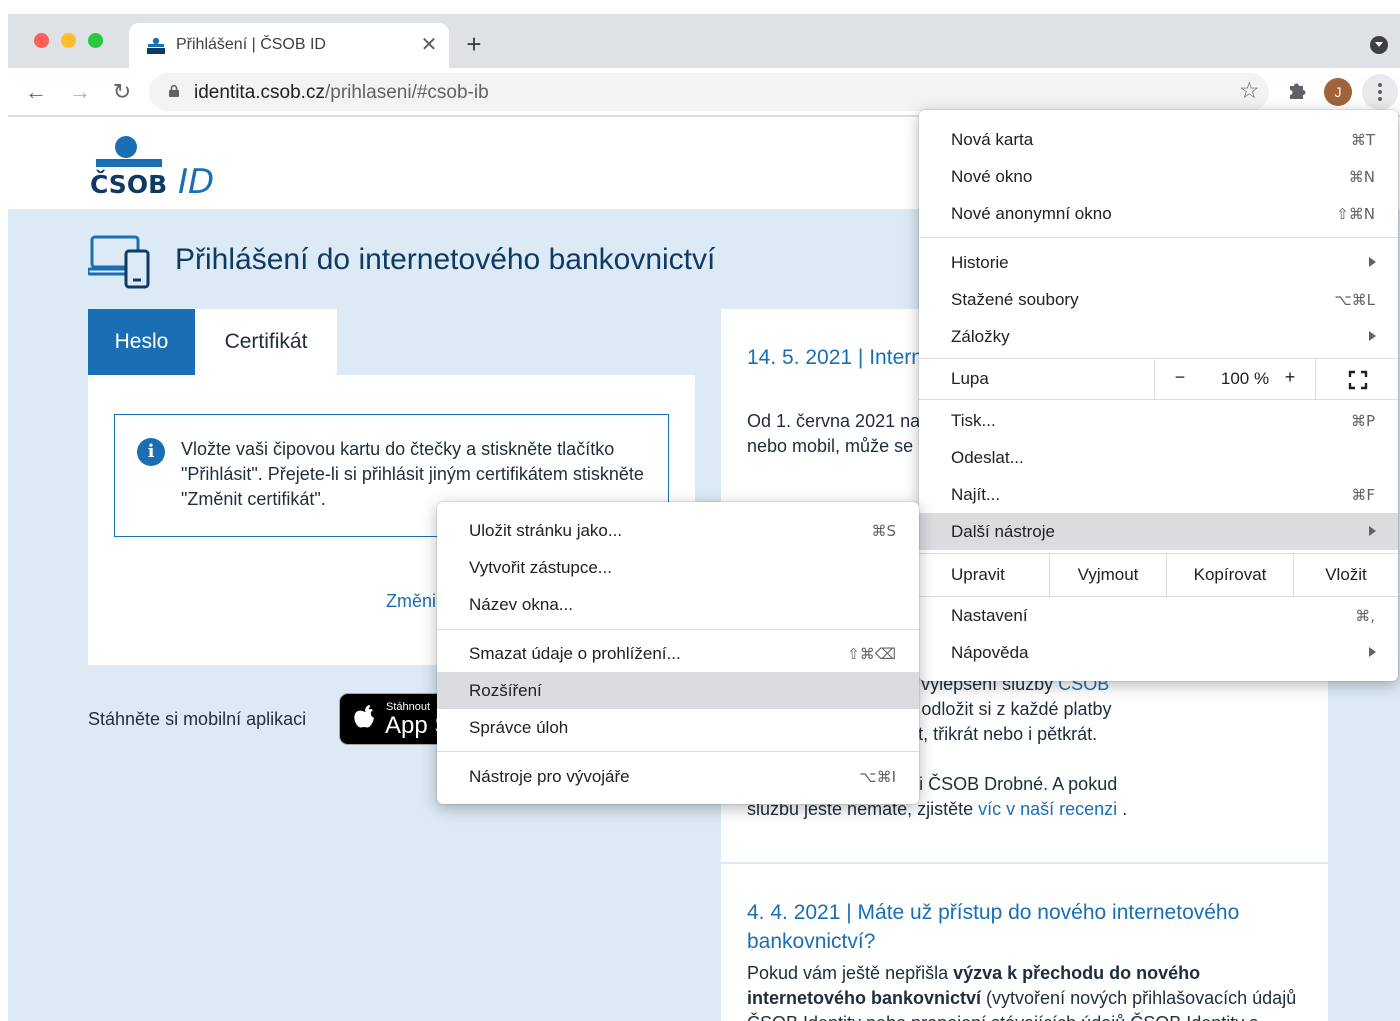 This screenshot has height=1021, width=1400. I want to click on review-link: víc v naší recenzi, so click(1047, 809).